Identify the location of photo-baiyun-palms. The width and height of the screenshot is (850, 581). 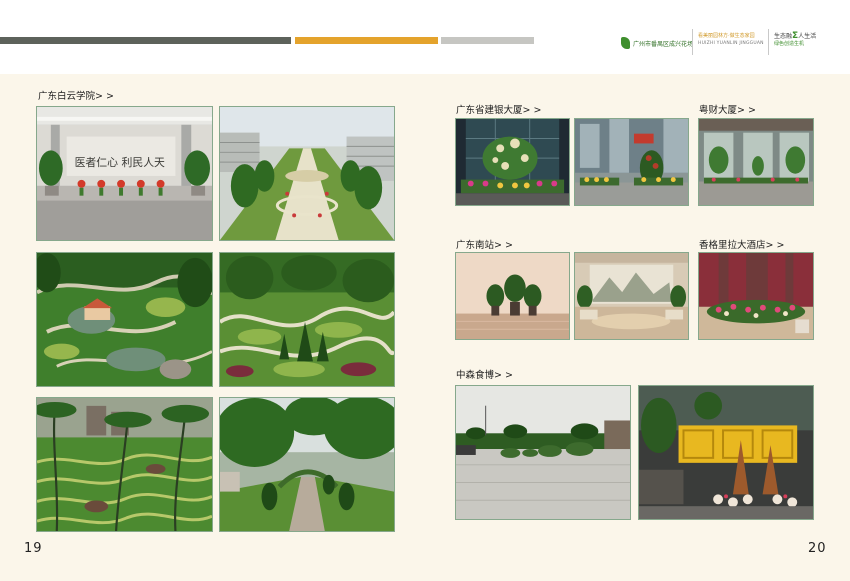
(124, 464).